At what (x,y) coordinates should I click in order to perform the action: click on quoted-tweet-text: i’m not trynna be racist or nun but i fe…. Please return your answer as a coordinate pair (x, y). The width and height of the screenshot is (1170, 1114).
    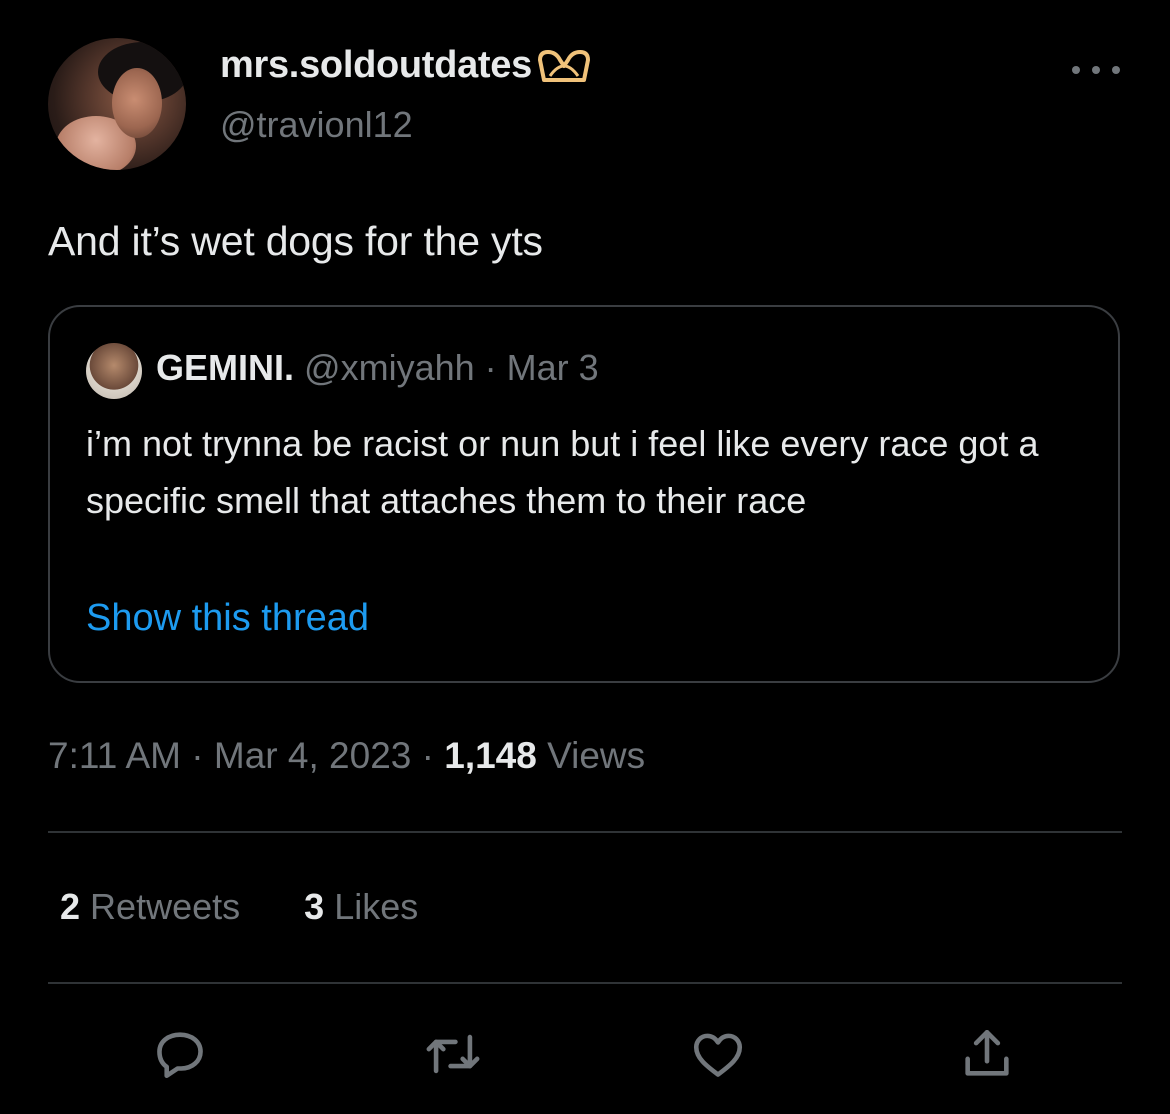
    Looking at the image, I should click on (562, 472).